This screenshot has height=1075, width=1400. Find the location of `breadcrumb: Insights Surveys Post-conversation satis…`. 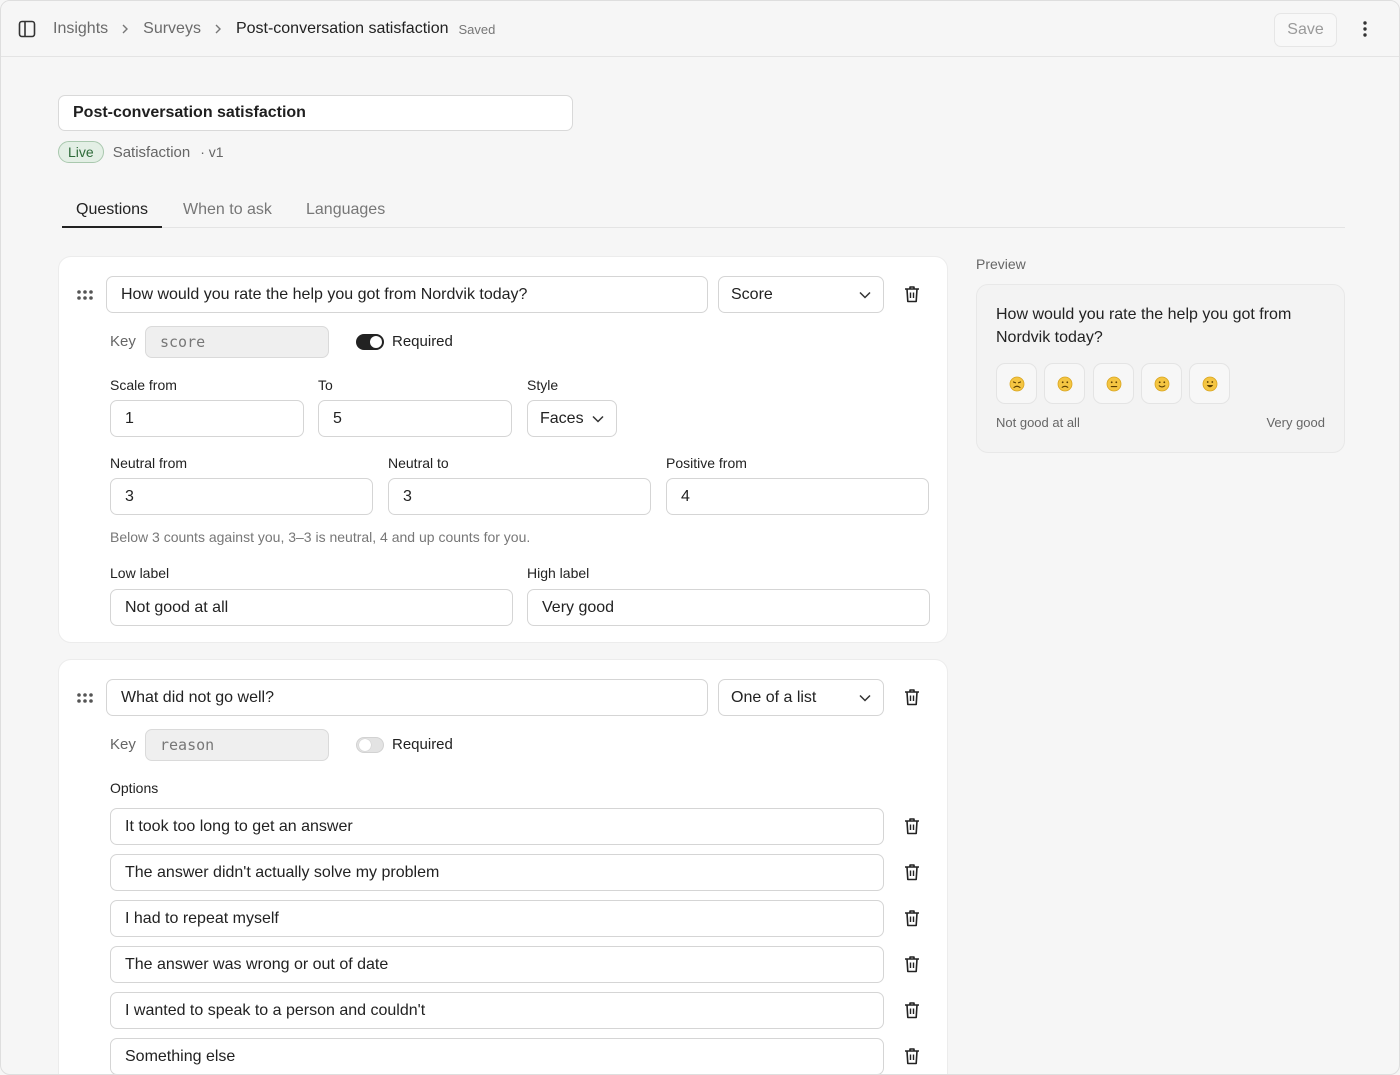

breadcrumb: Insights Surveys Post-conversation satis… is located at coordinates (274, 29).